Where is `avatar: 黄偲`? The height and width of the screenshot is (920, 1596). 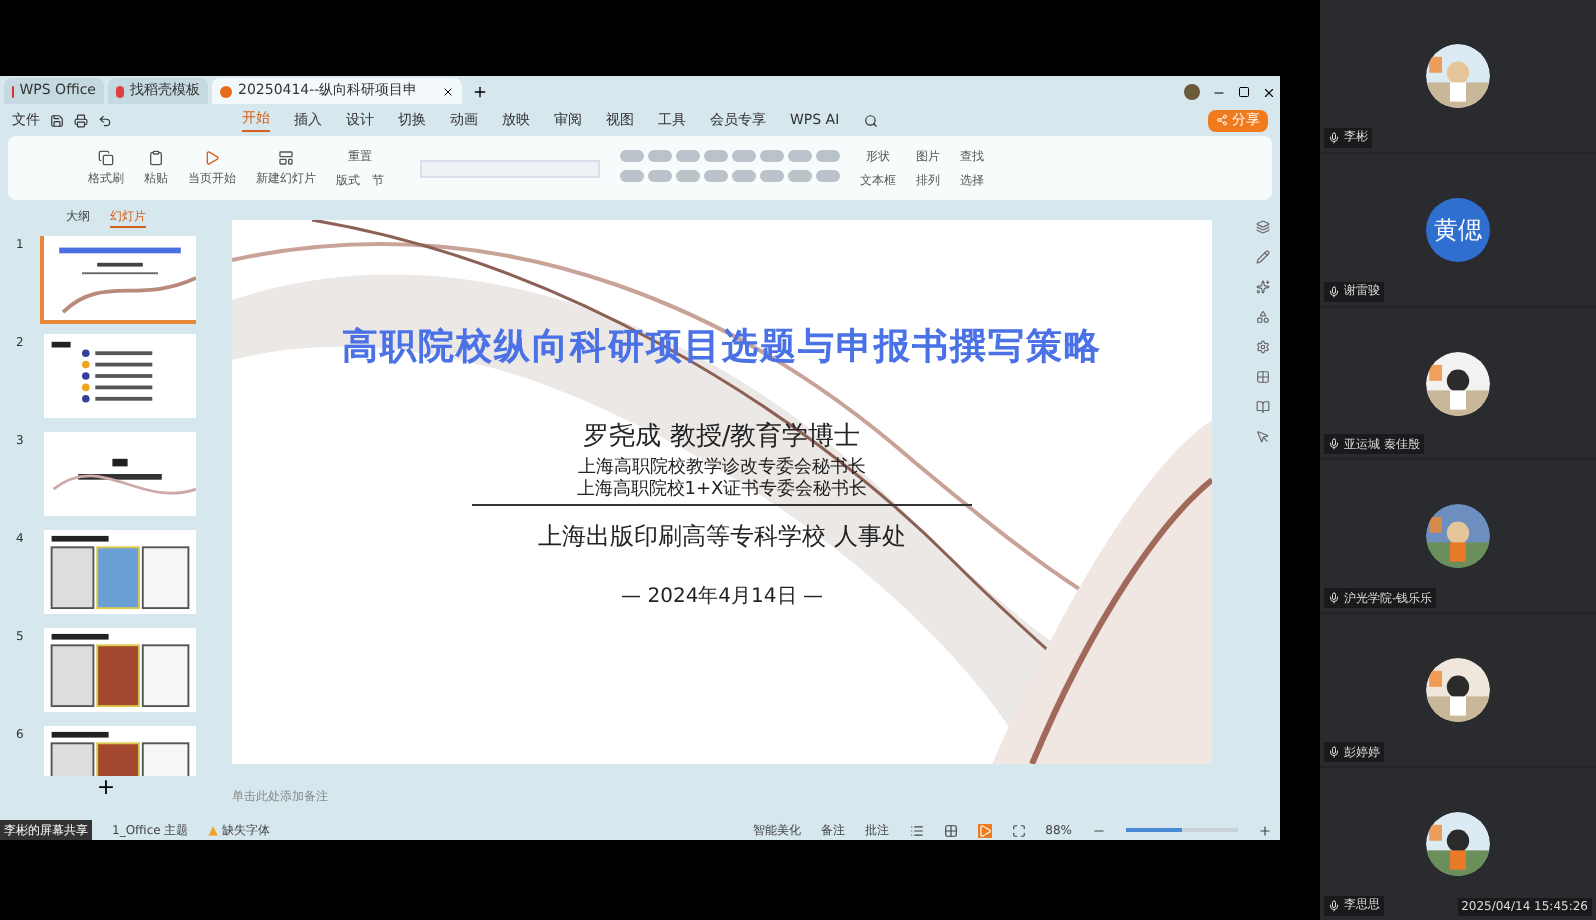 avatar: 黄偲 is located at coordinates (1458, 229).